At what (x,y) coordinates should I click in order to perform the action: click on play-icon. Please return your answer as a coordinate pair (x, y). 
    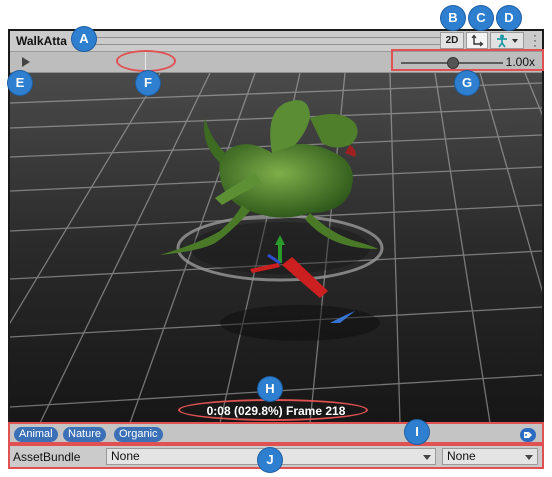
    Looking at the image, I should click on (26, 62).